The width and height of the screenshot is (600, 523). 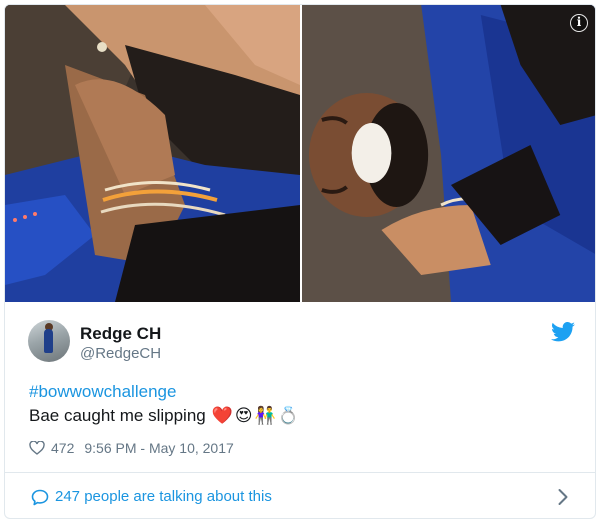 What do you see at coordinates (222, 415) in the screenshot?
I see `red-heart-emoji: ❤️` at bounding box center [222, 415].